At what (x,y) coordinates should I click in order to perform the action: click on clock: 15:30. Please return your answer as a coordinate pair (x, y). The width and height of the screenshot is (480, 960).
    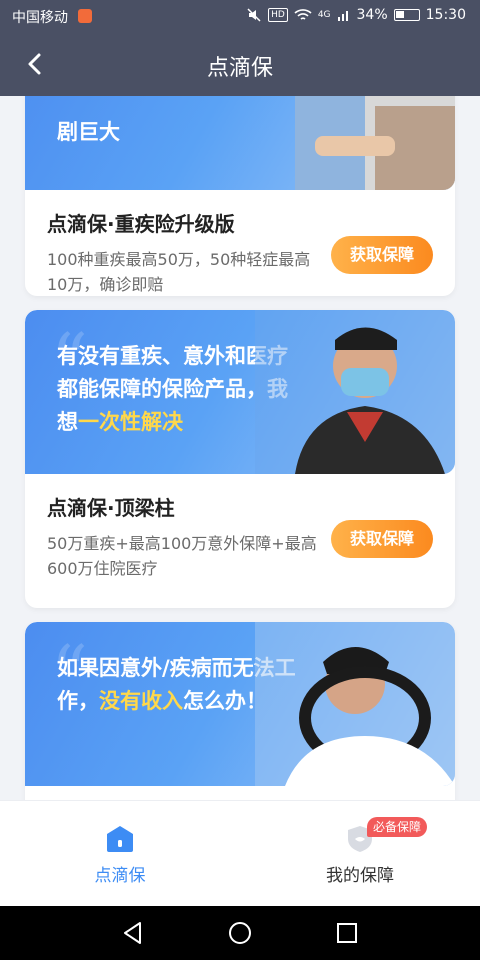
    Looking at the image, I should click on (445, 15).